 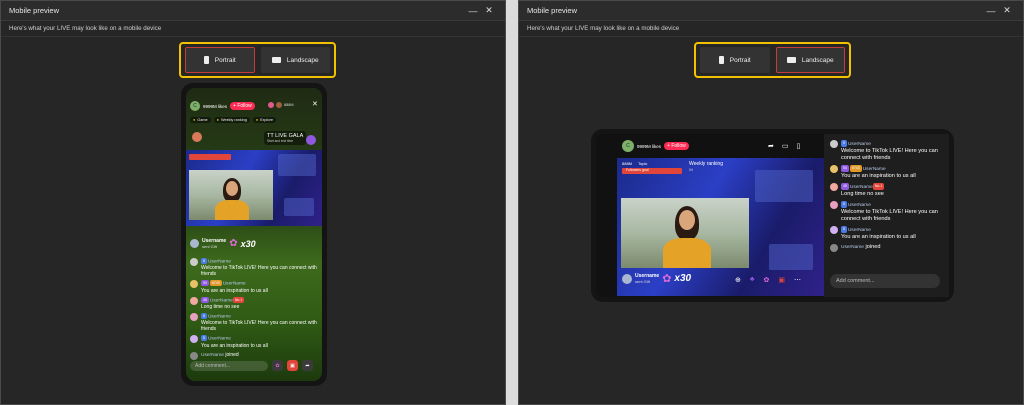 I want to click on level-badge: 45, so click(x=205, y=299).